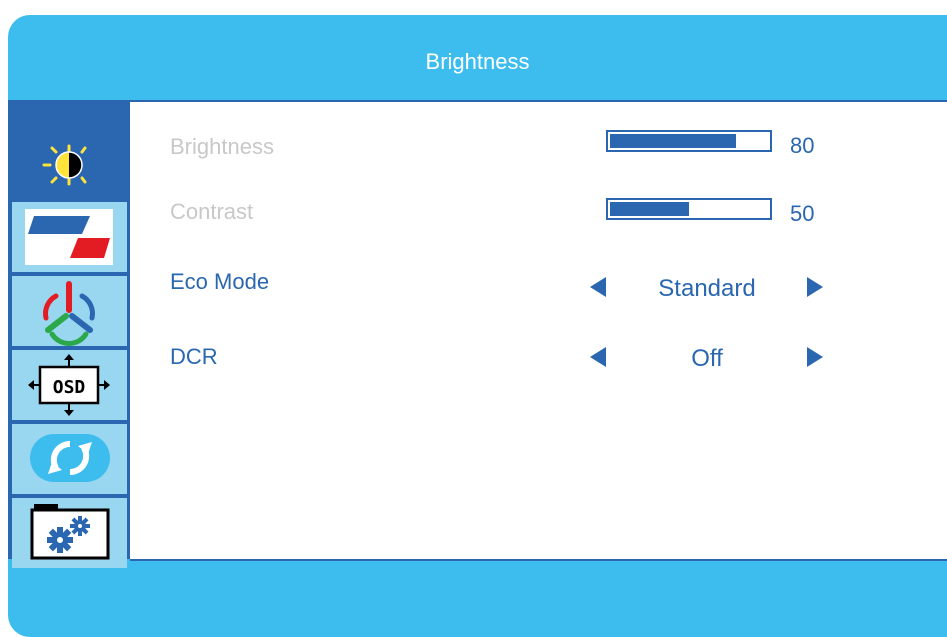  What do you see at coordinates (707, 288) in the screenshot?
I see `eco-mode-value: Standard` at bounding box center [707, 288].